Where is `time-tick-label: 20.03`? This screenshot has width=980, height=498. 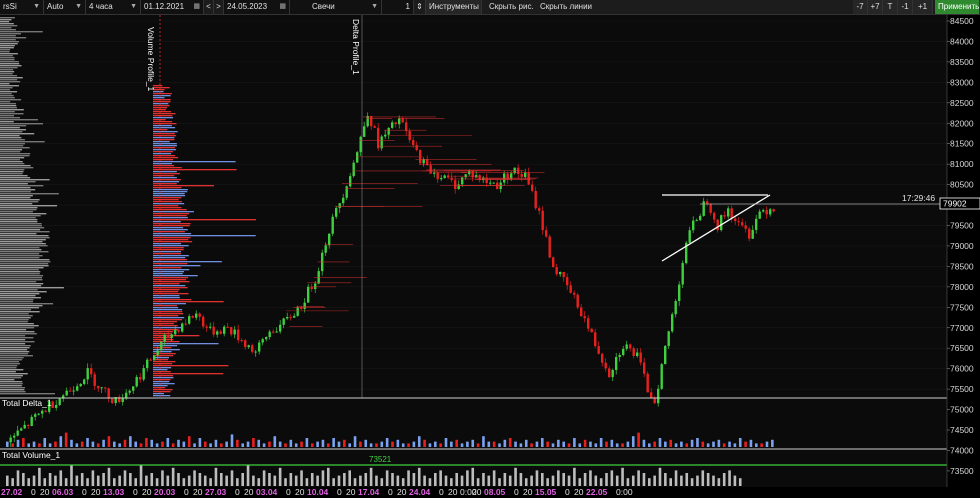
time-tick-label: 20.03 is located at coordinates (165, 492).